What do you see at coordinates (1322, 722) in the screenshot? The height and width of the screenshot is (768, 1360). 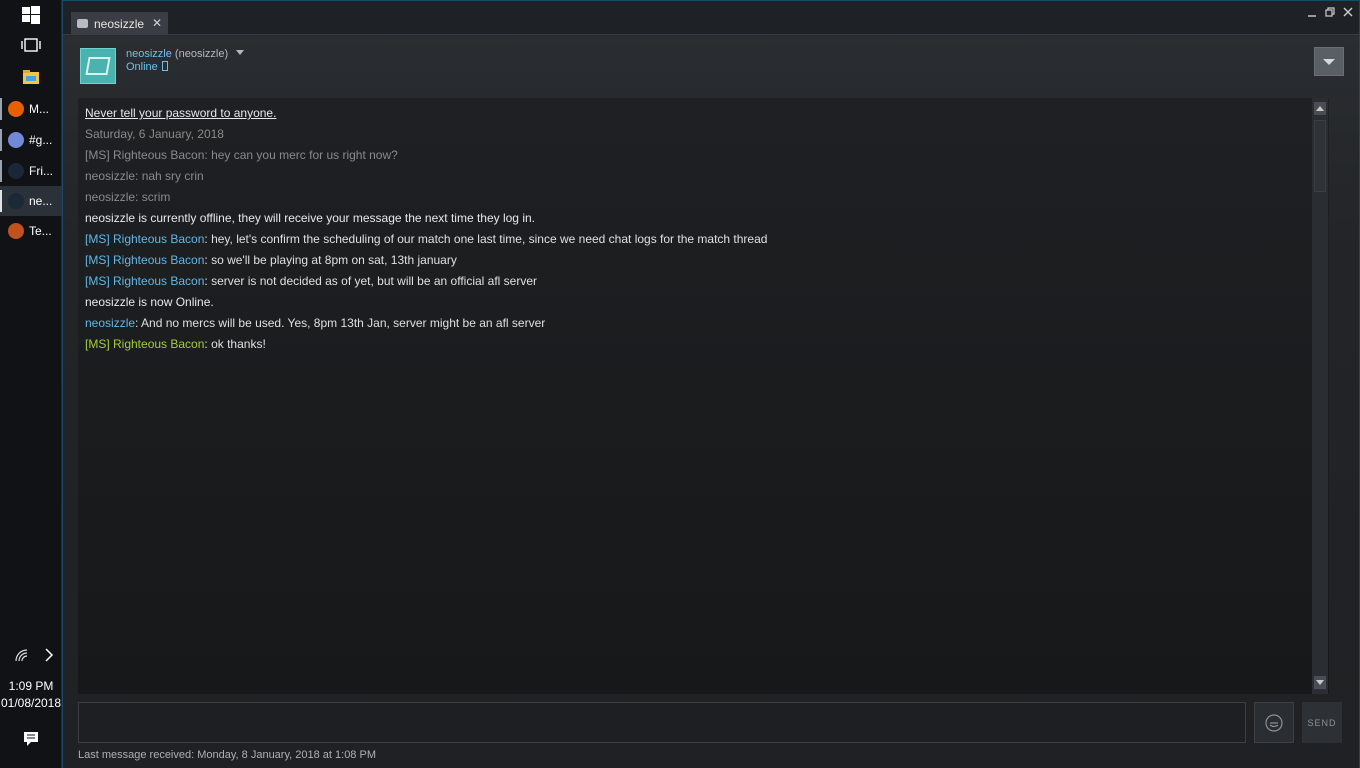 I see `send-button: SEND` at bounding box center [1322, 722].